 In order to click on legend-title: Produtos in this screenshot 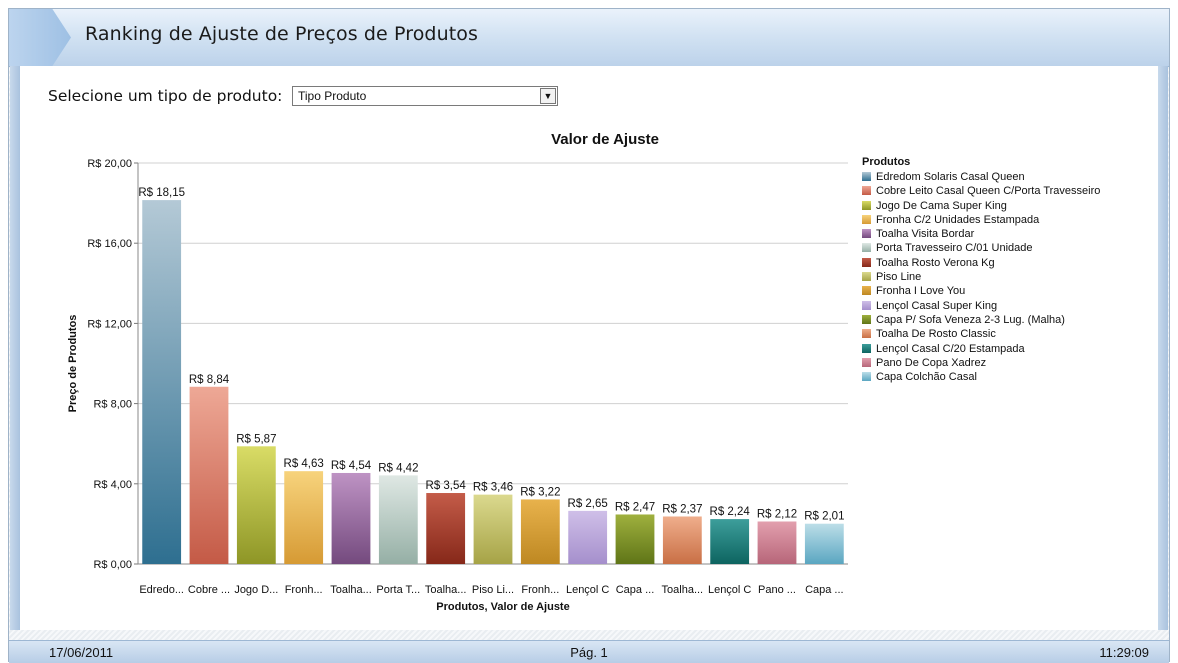, I will do `click(886, 162)`.